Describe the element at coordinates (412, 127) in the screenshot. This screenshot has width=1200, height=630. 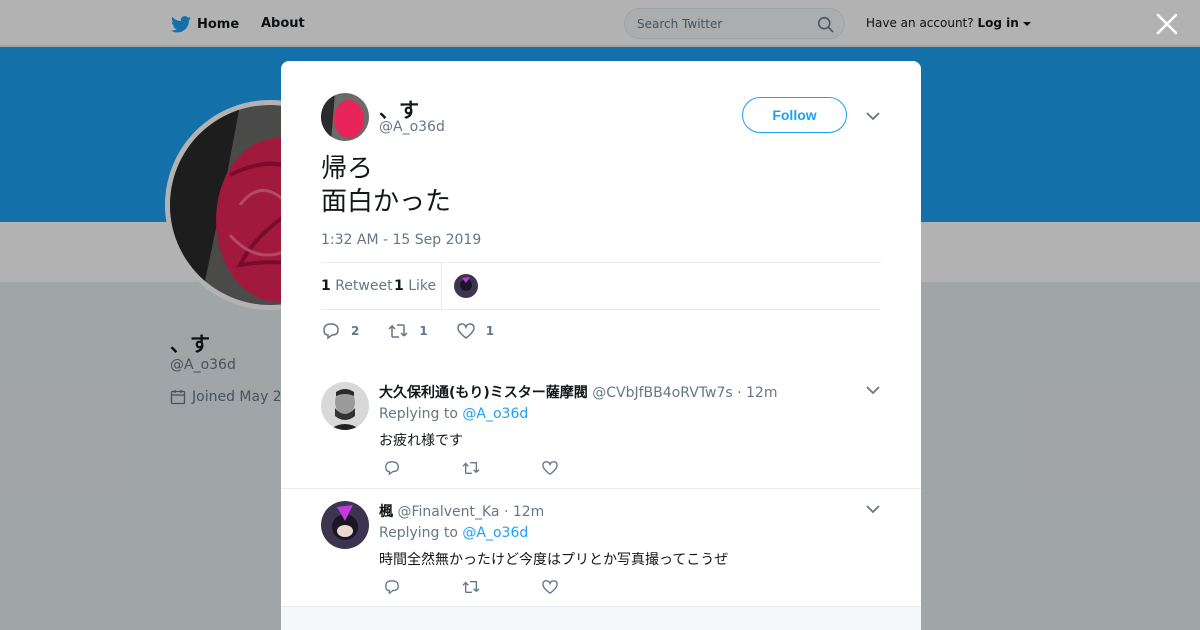
I see `tweet-author-handle: @A_o36d` at that location.